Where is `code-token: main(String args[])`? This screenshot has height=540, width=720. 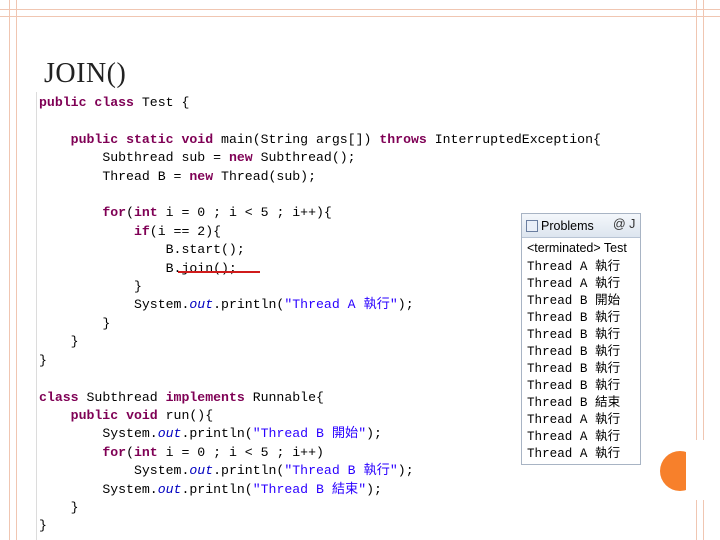 code-token: main(String args[]) is located at coordinates (296, 139).